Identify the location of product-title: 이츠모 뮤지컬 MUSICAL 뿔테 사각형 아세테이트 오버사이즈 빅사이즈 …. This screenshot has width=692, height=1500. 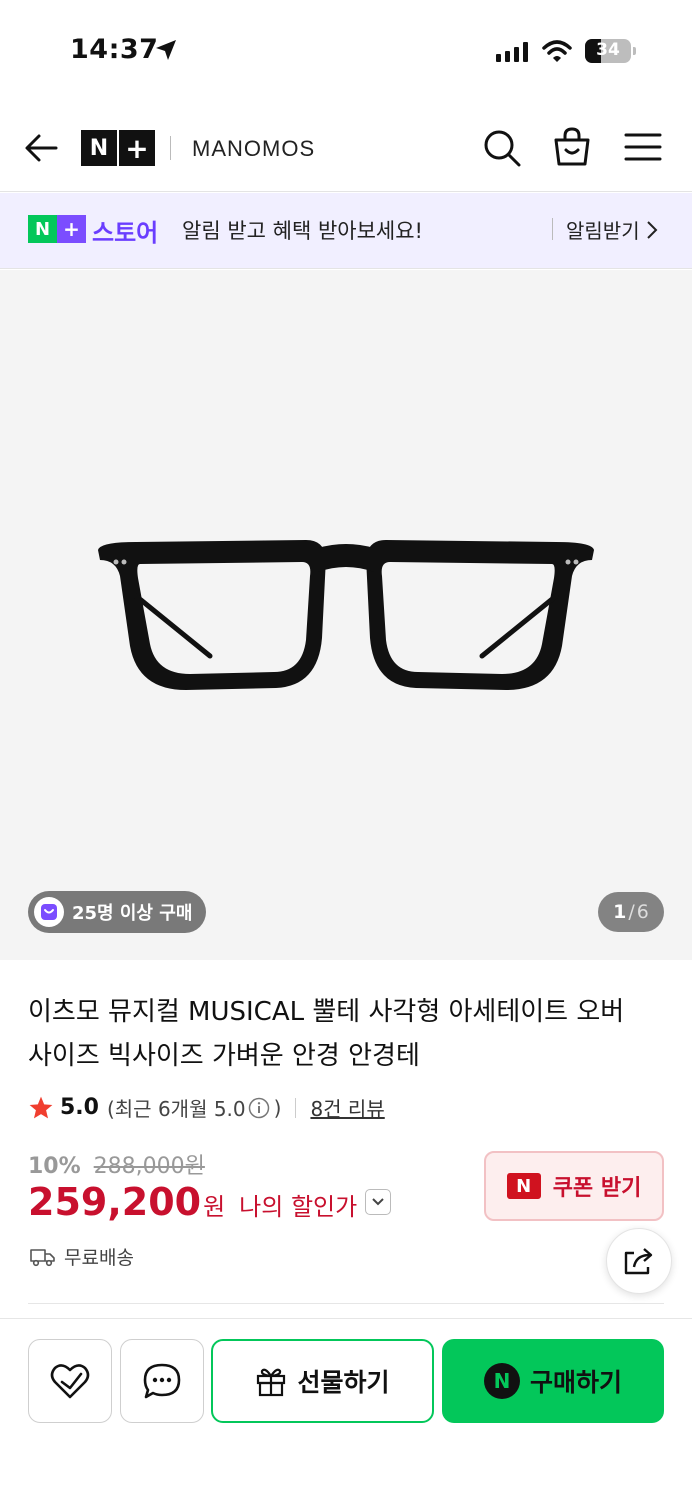
(326, 1034).